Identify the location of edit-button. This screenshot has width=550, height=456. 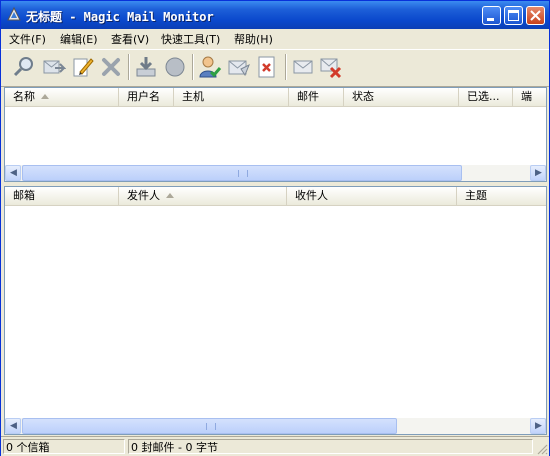
(83, 67).